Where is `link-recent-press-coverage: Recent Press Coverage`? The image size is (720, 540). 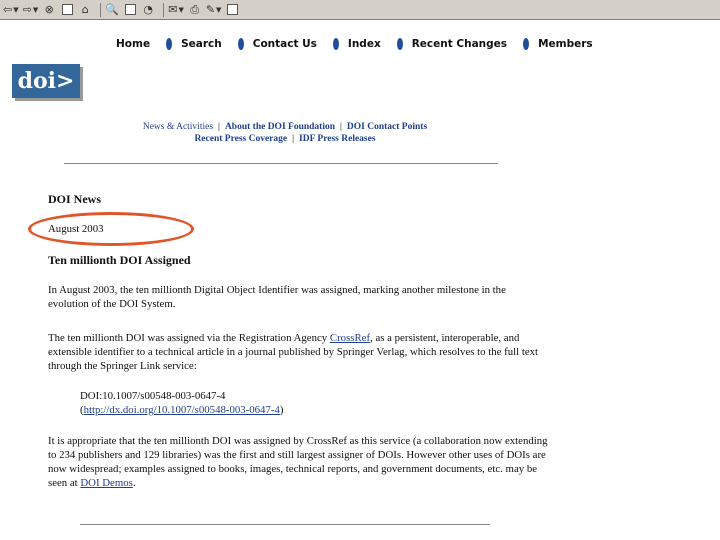
link-recent-press-coverage: Recent Press Coverage is located at coordinates (240, 139).